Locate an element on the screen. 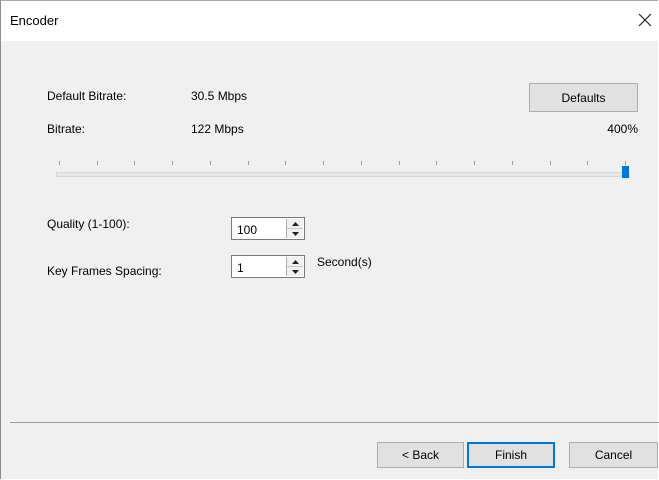  title-bar: Encoder is located at coordinates (329, 21).